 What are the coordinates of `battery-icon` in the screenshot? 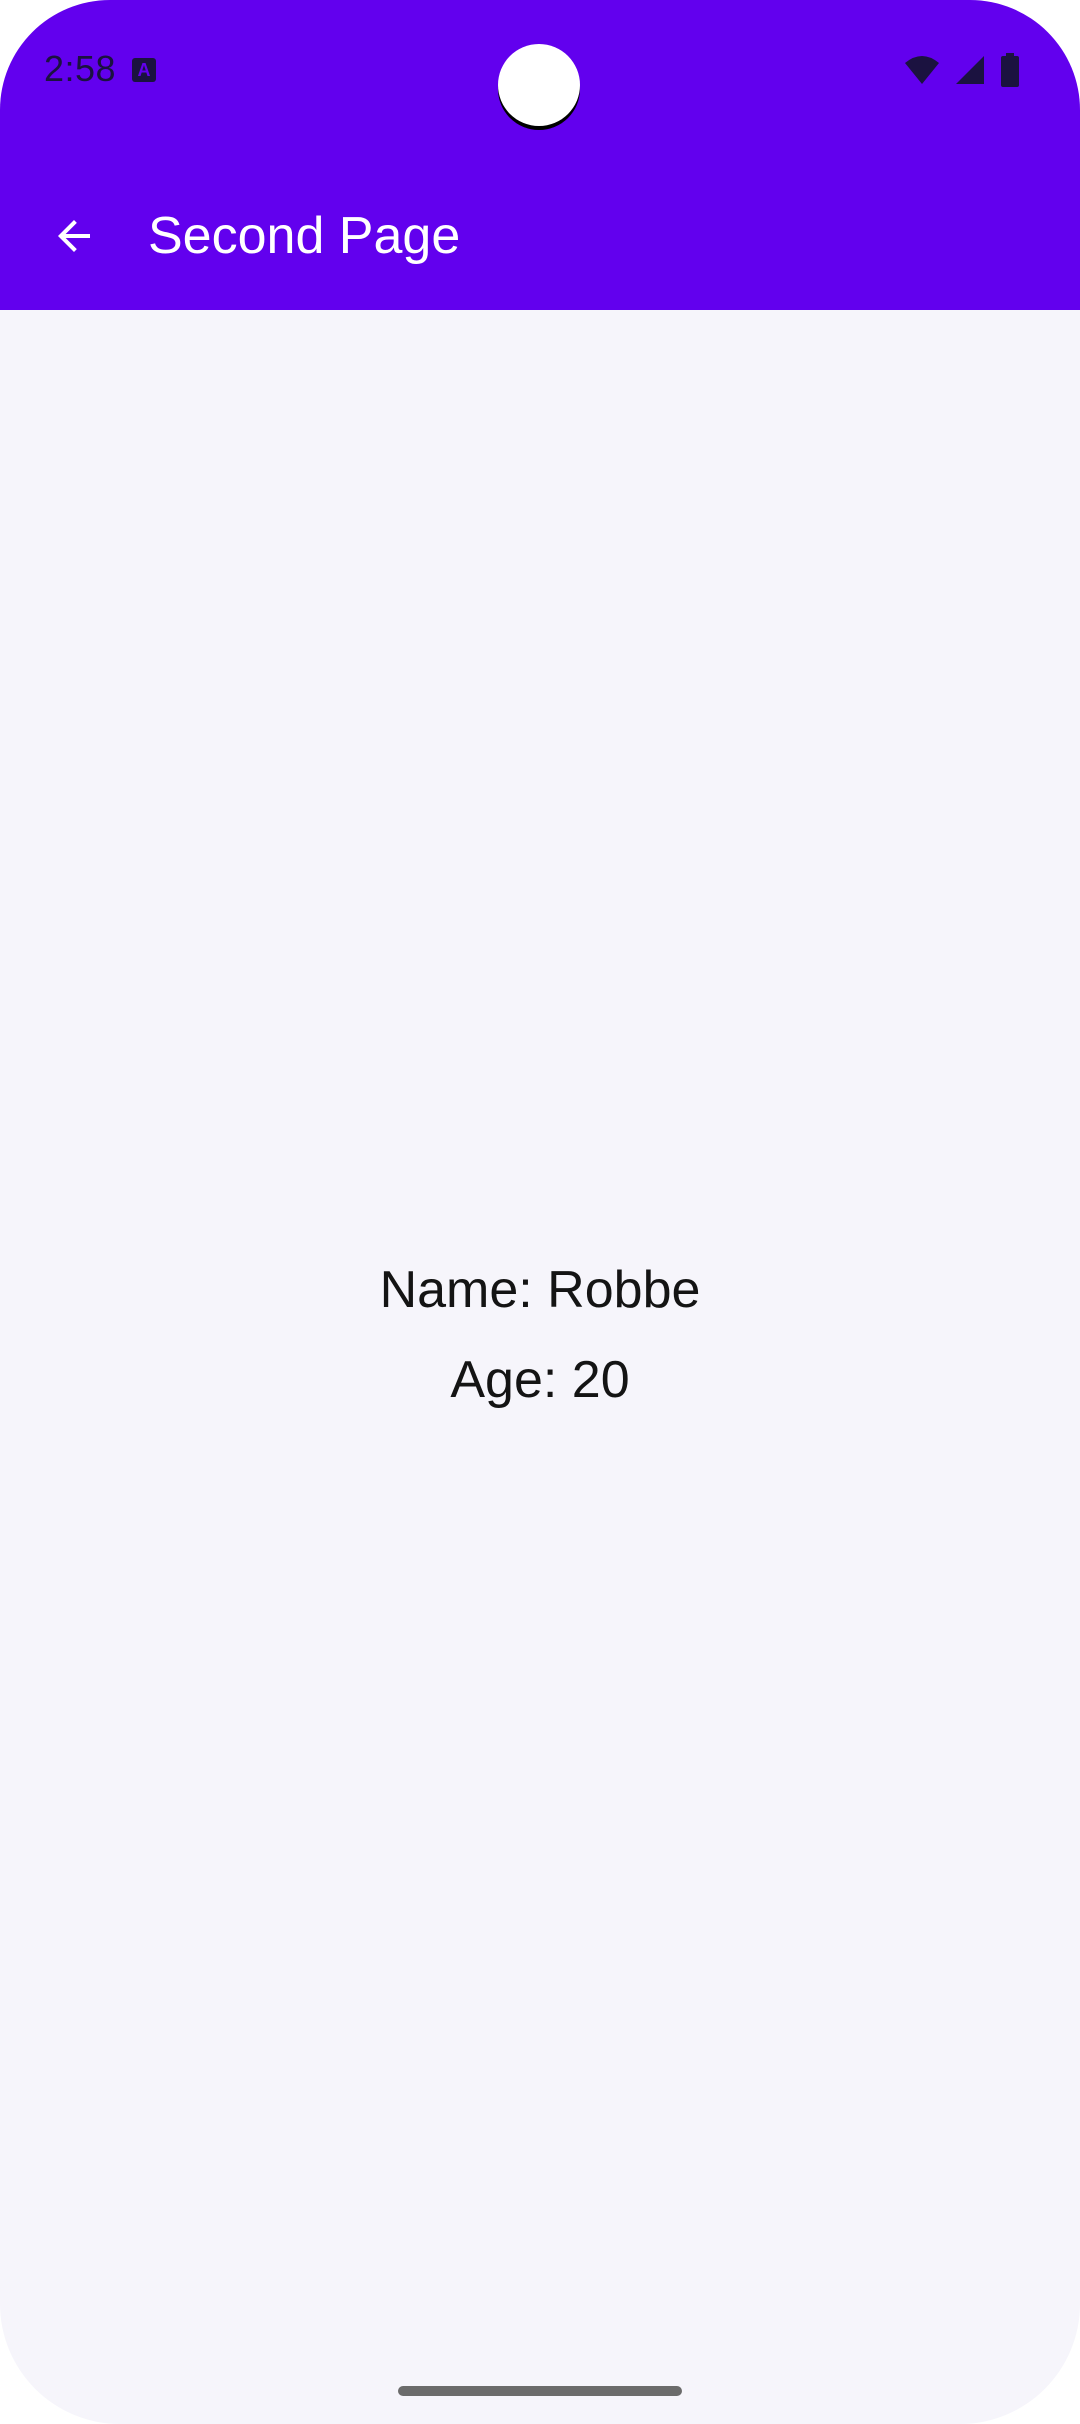 It's located at (1010, 70).